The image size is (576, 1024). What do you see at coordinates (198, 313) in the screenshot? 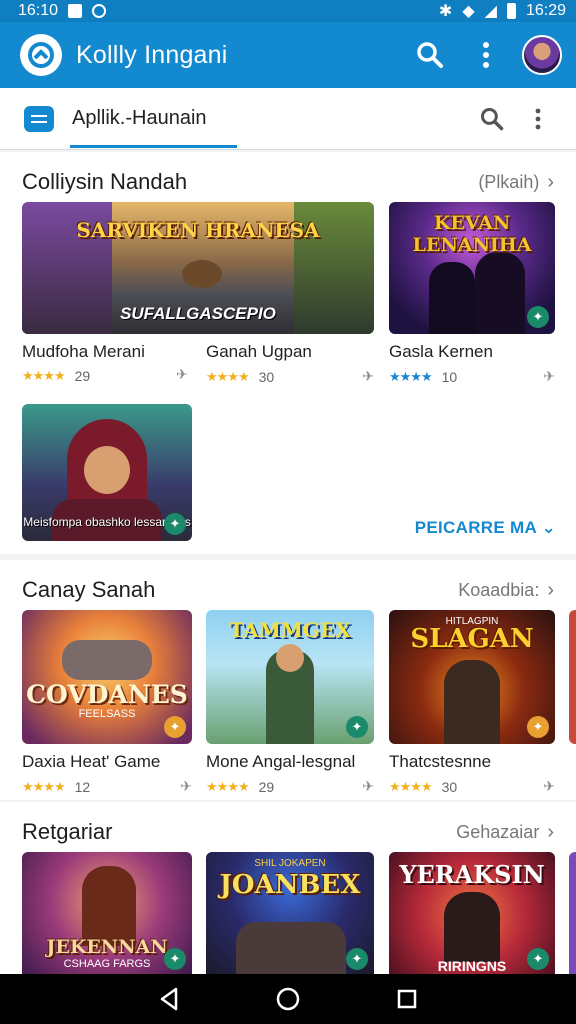
I see `art-subtitle: SUFALLGASCEPIO` at bounding box center [198, 313].